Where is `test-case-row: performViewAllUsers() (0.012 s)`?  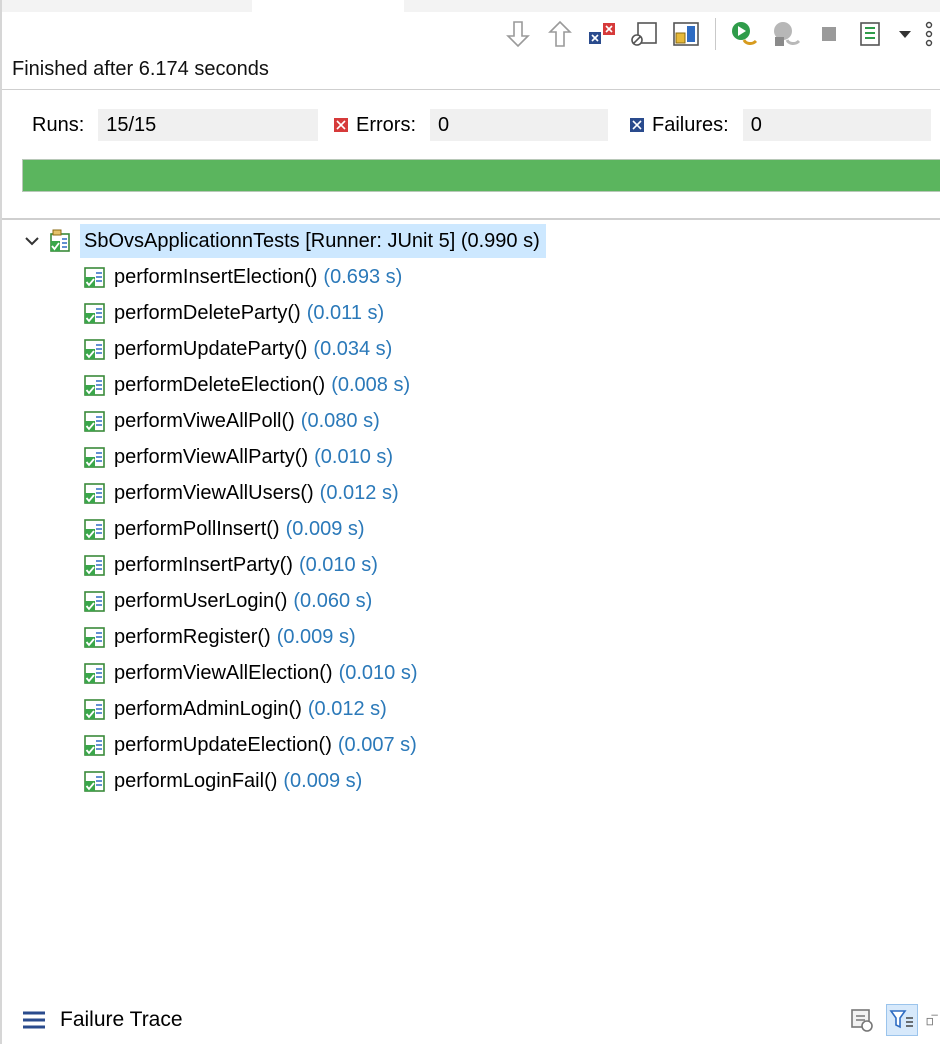
test-case-row: performViewAllUsers() (0.012 s) is located at coordinates (240, 493).